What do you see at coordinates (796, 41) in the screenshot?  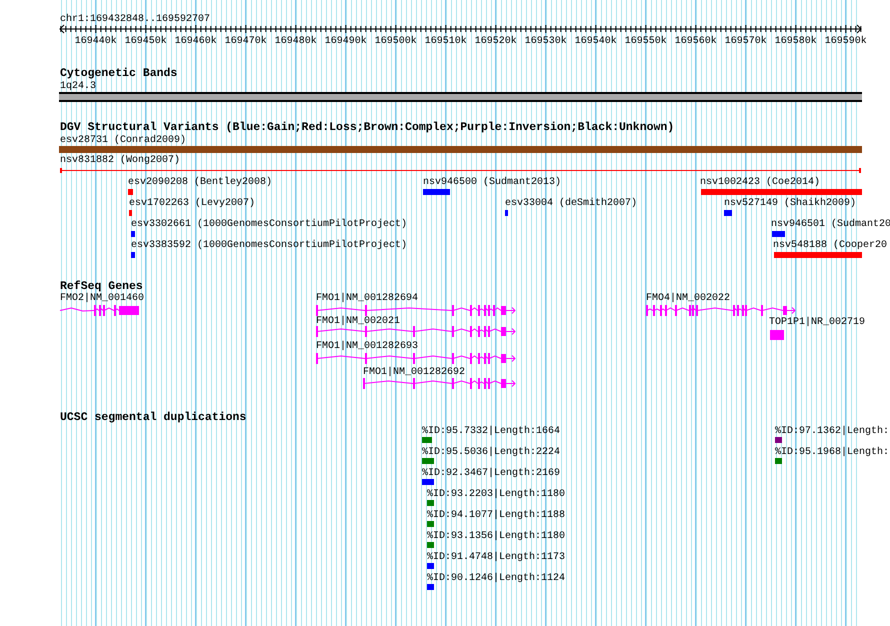 I see `tick-label: 169580k` at bounding box center [796, 41].